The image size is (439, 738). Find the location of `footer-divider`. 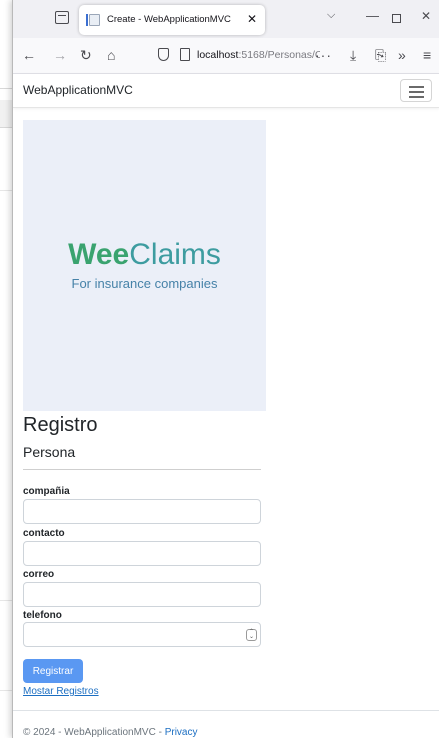

footer-divider is located at coordinates (226, 710).